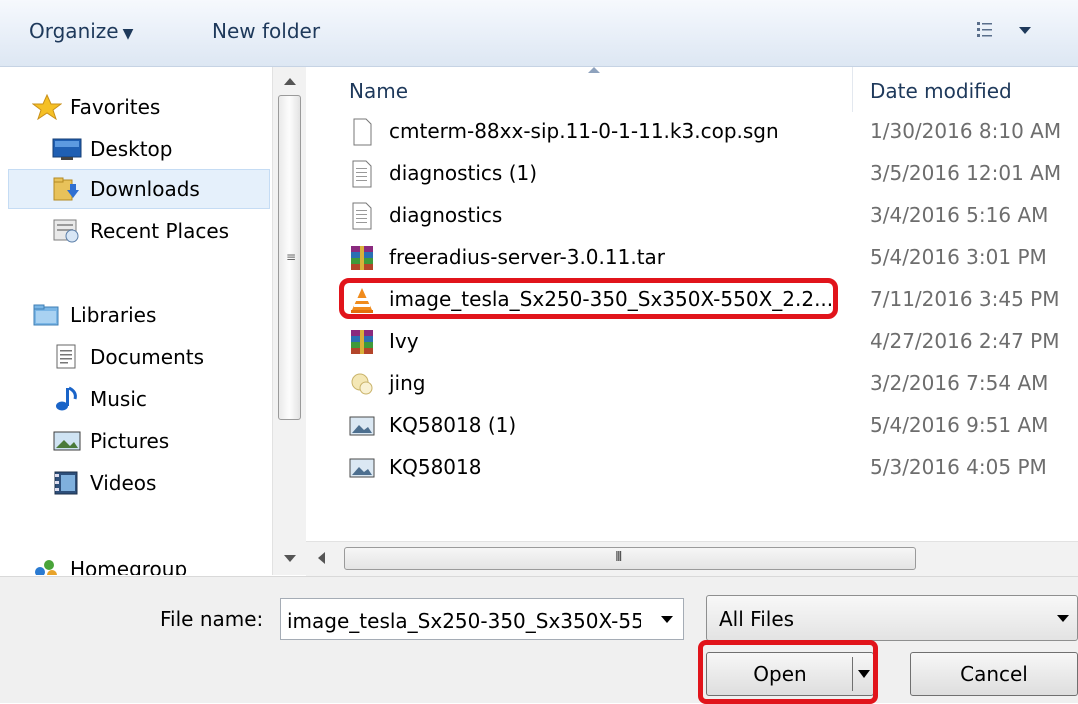 This screenshot has height=704, width=1078. I want to click on desktop-icon, so click(67, 149).